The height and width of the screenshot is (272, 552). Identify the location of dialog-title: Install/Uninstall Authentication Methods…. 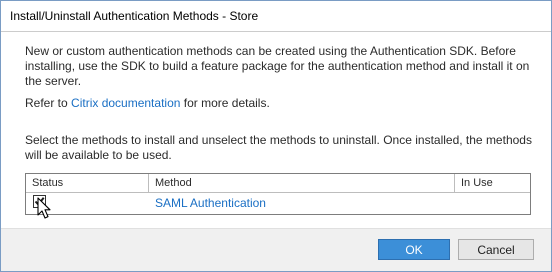
(134, 16).